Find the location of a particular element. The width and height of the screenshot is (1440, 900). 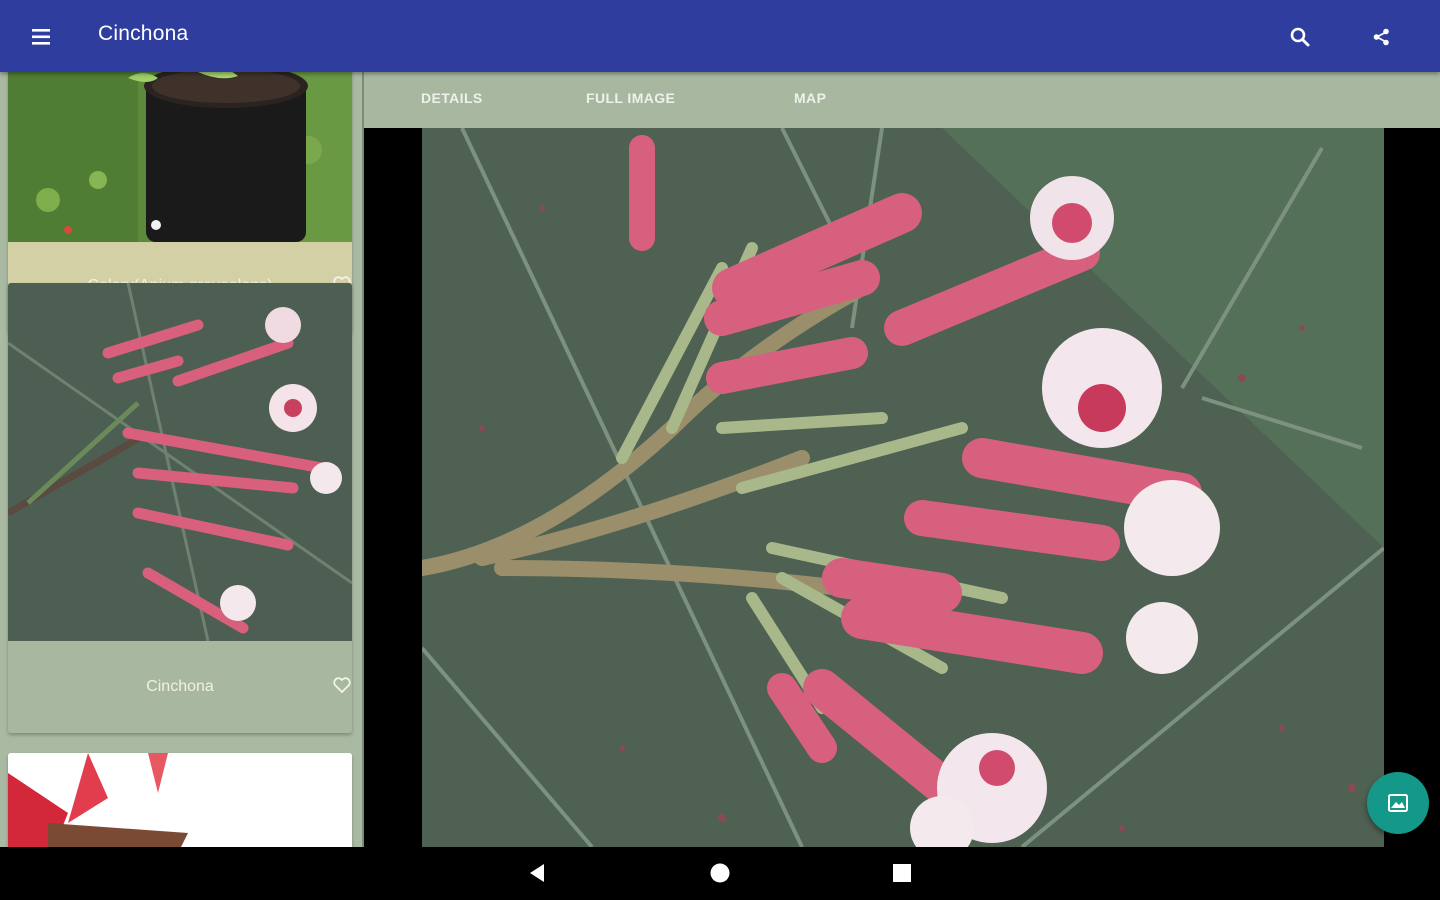

detail-tabs: DETAILS FULL IMAGE MAP is located at coordinates (902, 100).